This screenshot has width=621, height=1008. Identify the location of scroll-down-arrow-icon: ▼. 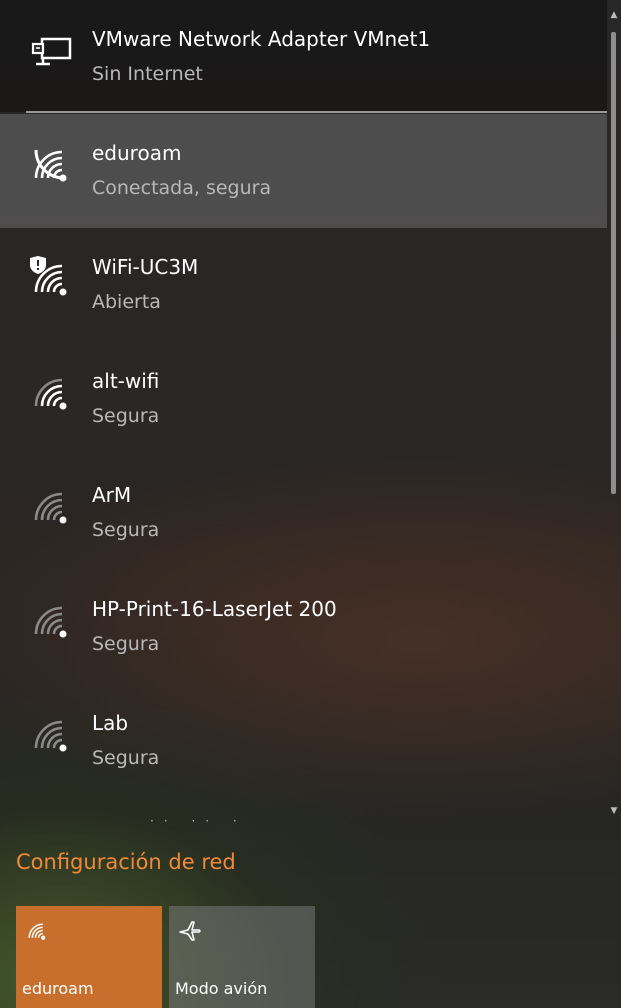
(614, 811).